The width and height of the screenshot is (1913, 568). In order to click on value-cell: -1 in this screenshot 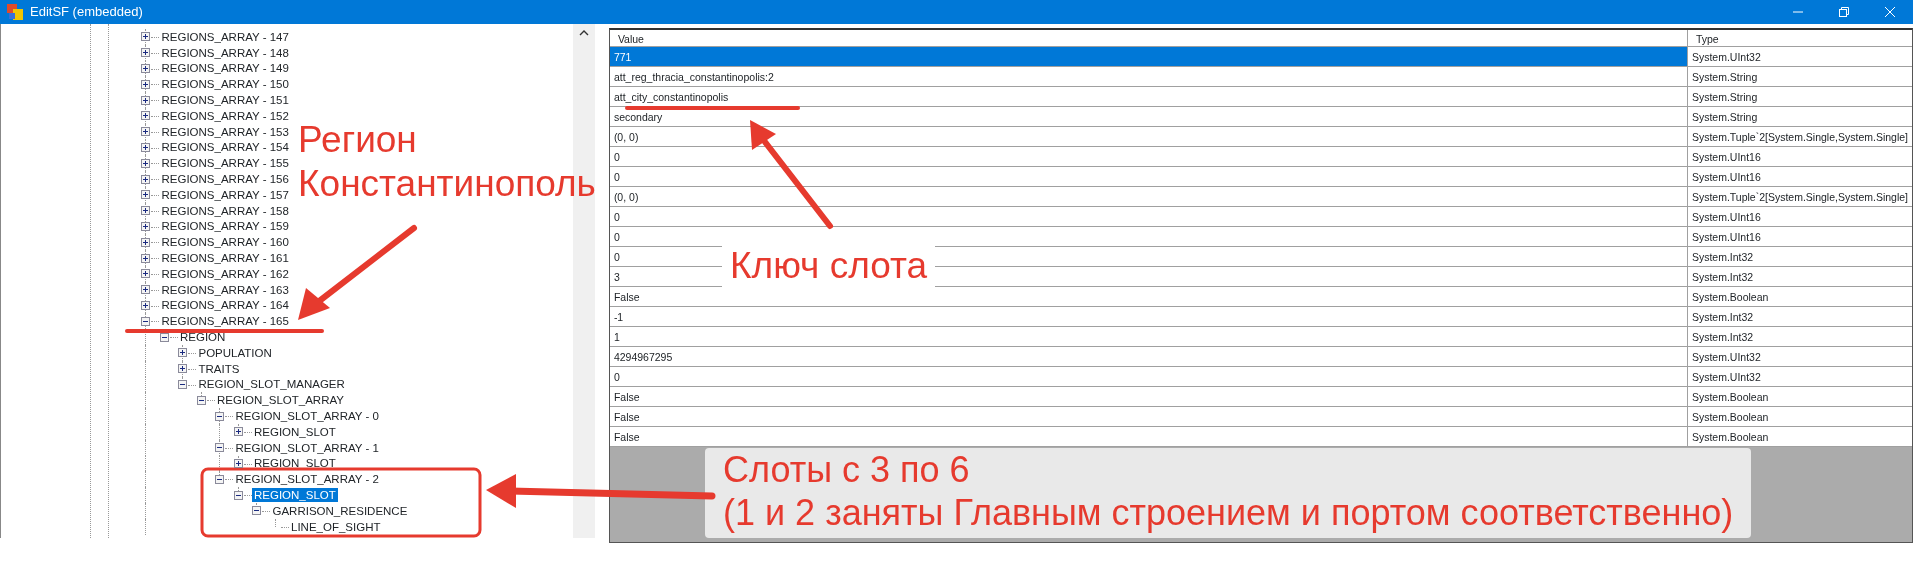, I will do `click(1148, 316)`.